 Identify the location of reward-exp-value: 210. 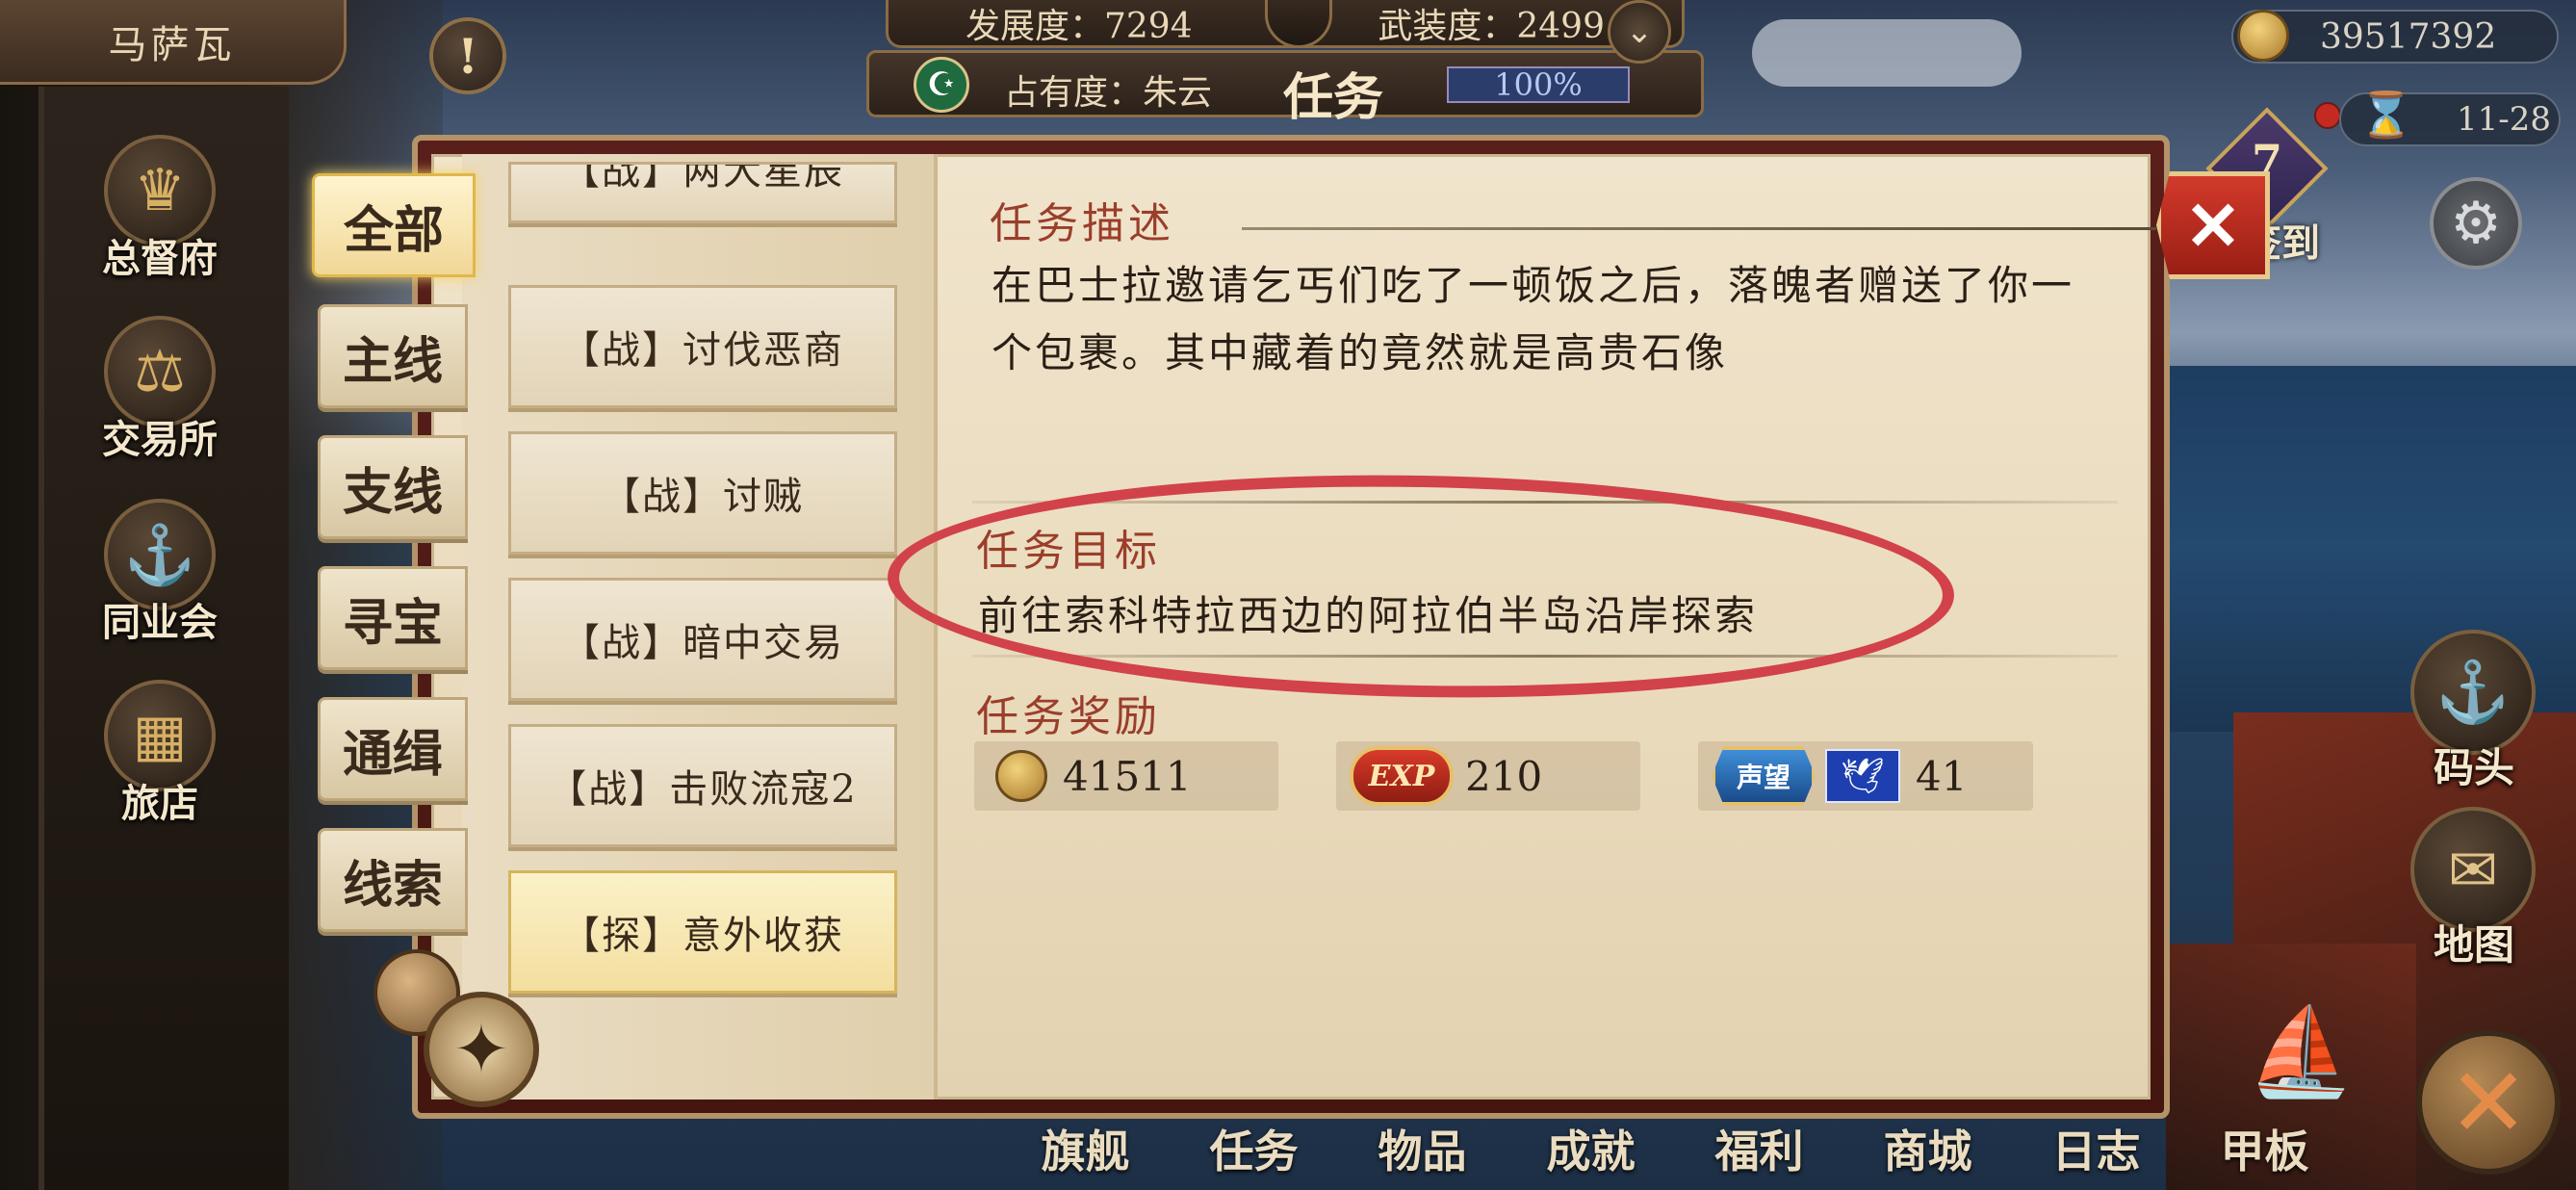
(1504, 776).